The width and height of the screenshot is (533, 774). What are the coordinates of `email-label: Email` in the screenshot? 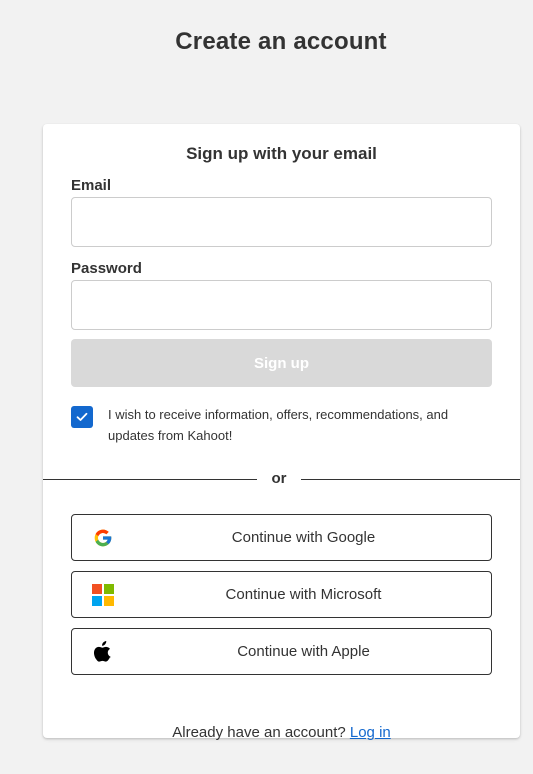 It's located at (91, 185).